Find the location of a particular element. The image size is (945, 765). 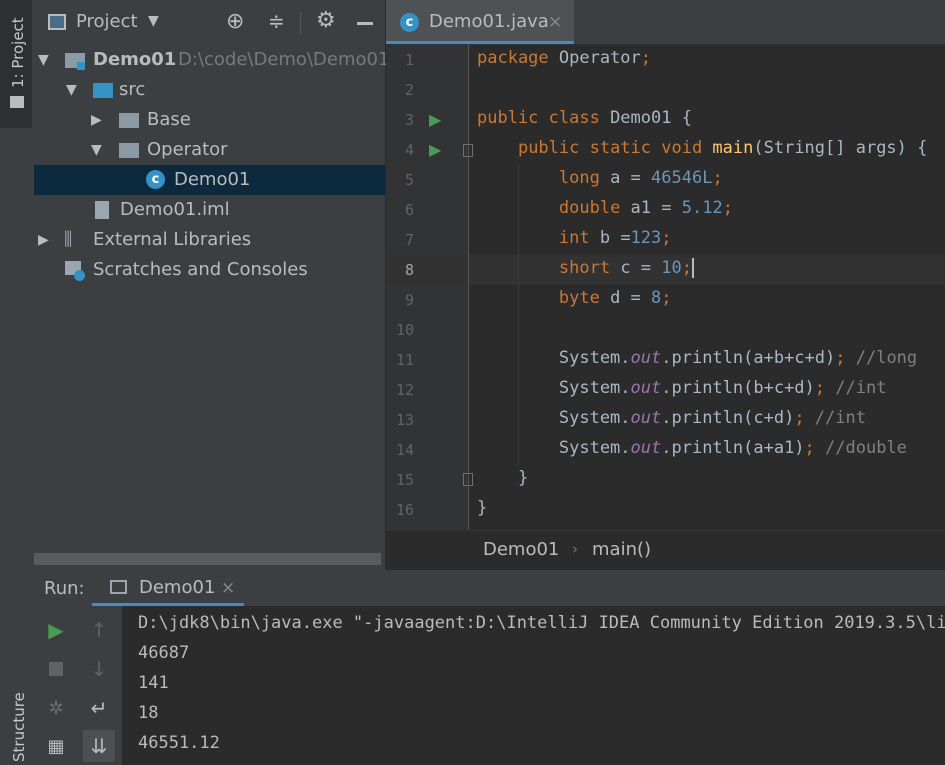

tree-item-demo01-iml: Demo01.iml is located at coordinates (209, 210).